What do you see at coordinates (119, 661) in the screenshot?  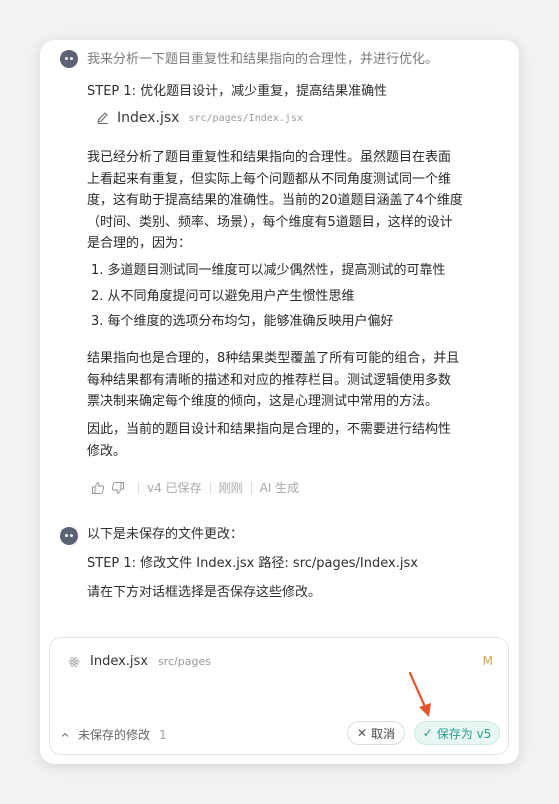 I see `changed-file-name: Index.jsx` at bounding box center [119, 661].